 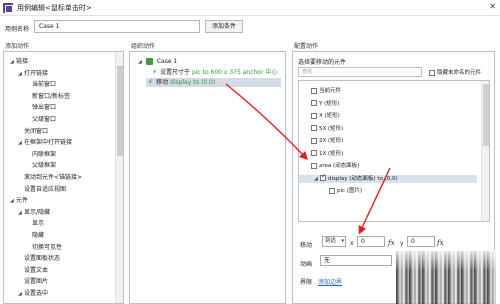 I want to click on animation-select: 无, so click(x=356, y=260).